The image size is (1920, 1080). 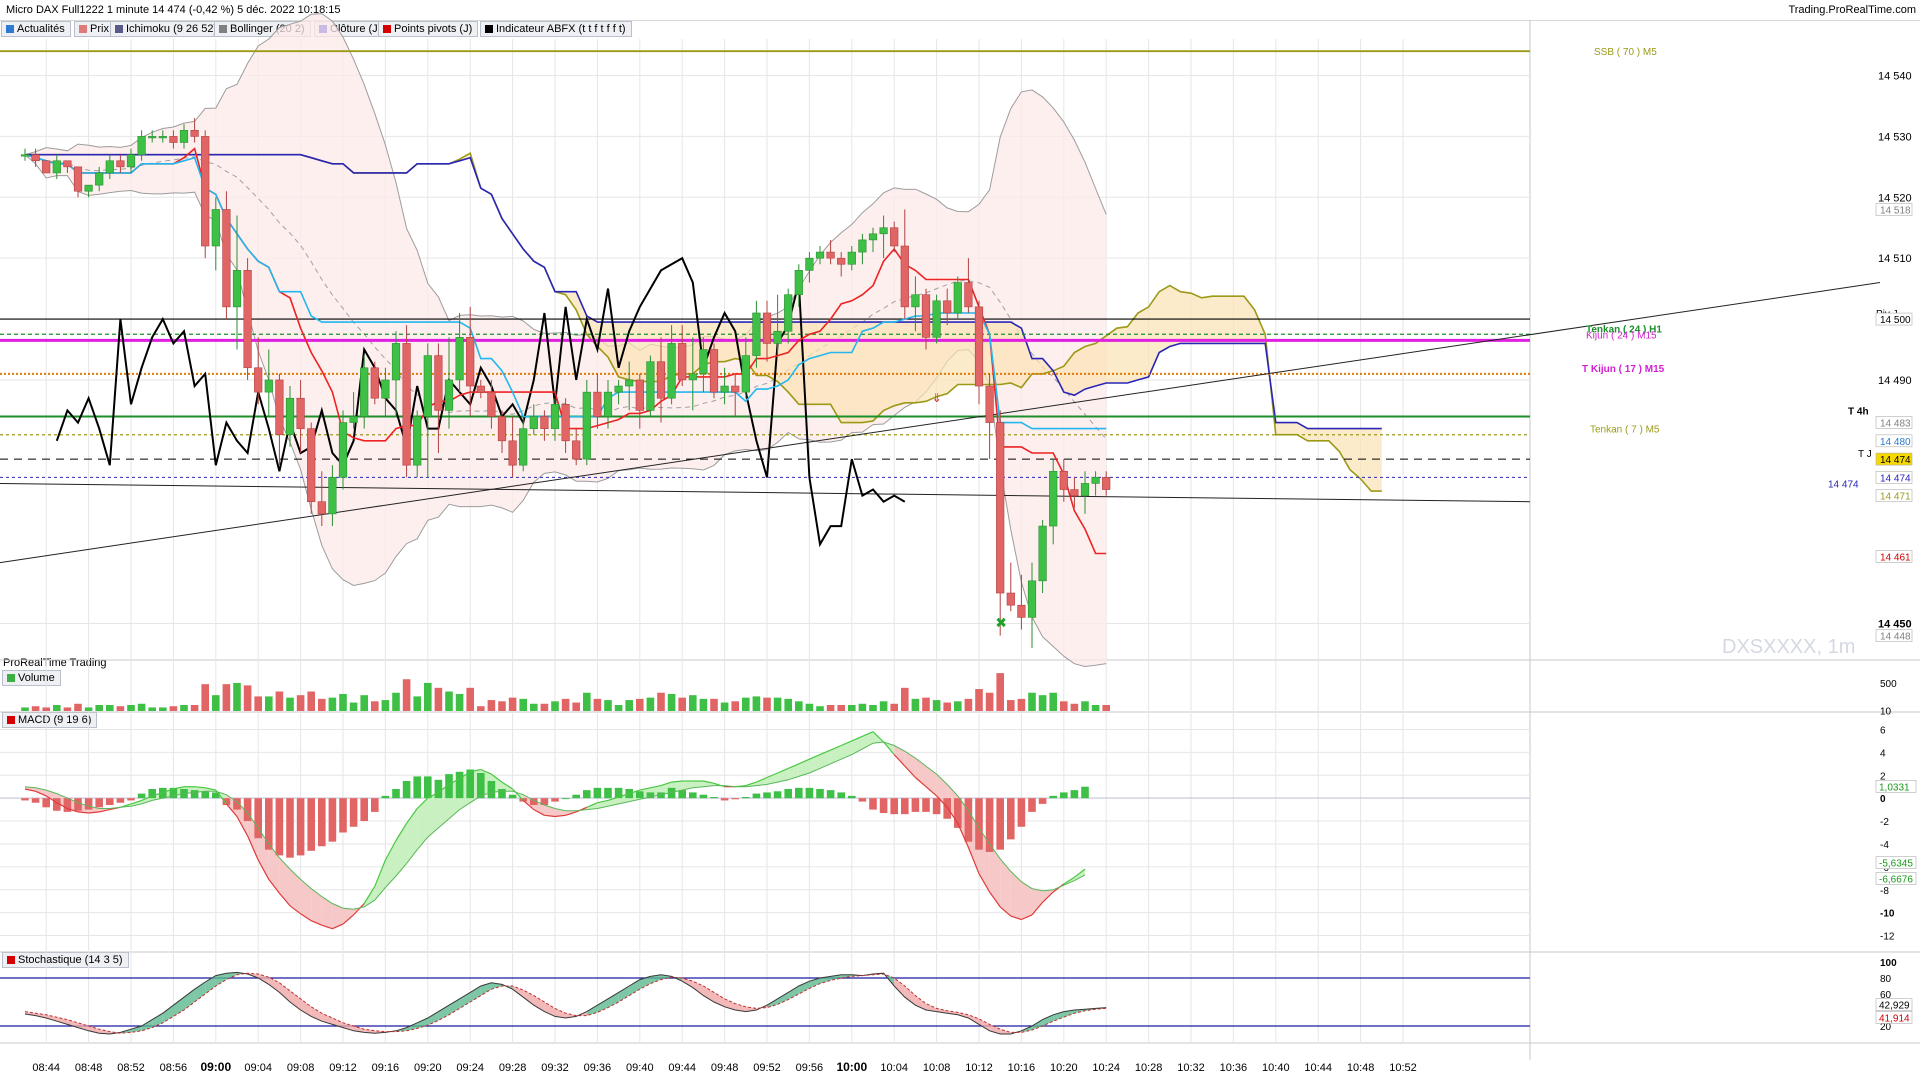 What do you see at coordinates (979, 1068) in the screenshot?
I see `x-tick-label: 10:12` at bounding box center [979, 1068].